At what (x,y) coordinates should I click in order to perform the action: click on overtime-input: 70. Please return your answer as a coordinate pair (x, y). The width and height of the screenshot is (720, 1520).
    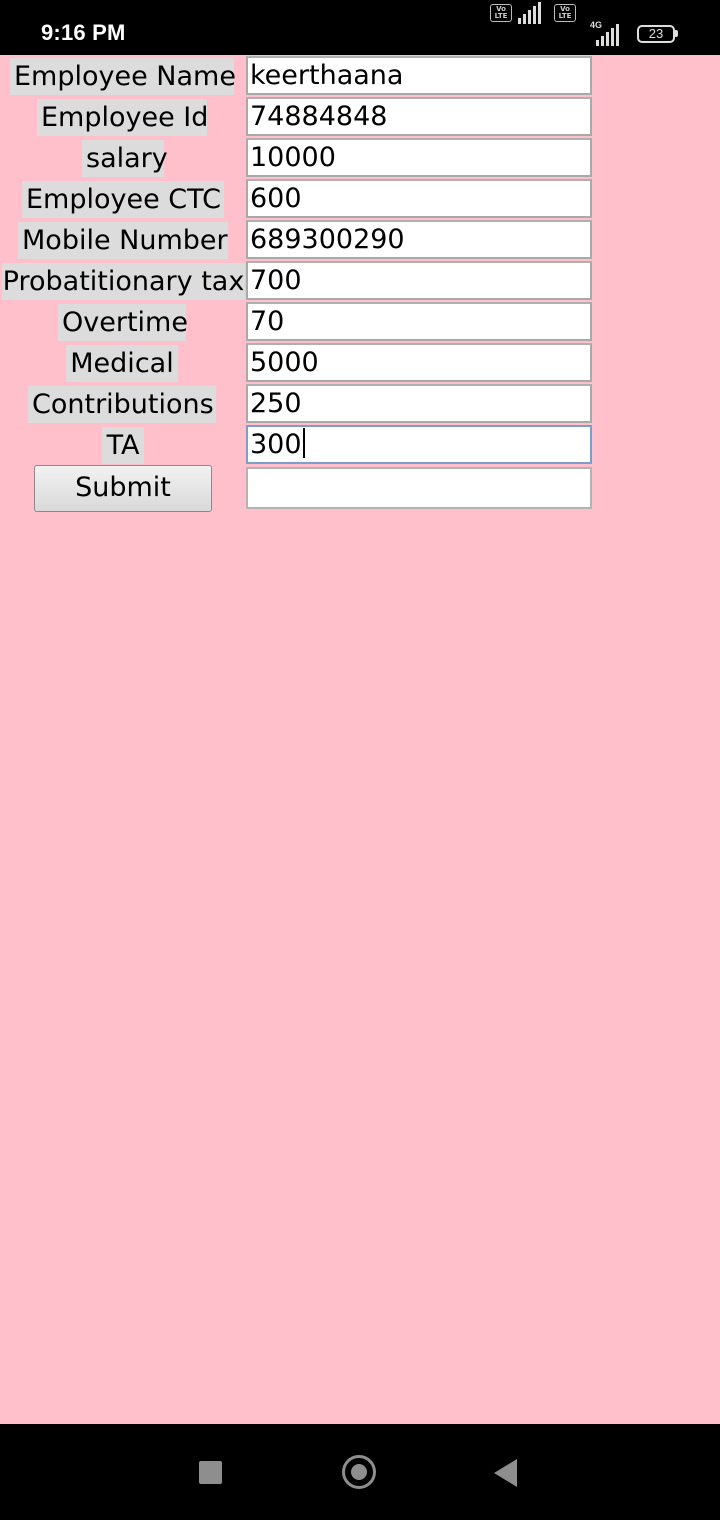
    Looking at the image, I should click on (419, 321).